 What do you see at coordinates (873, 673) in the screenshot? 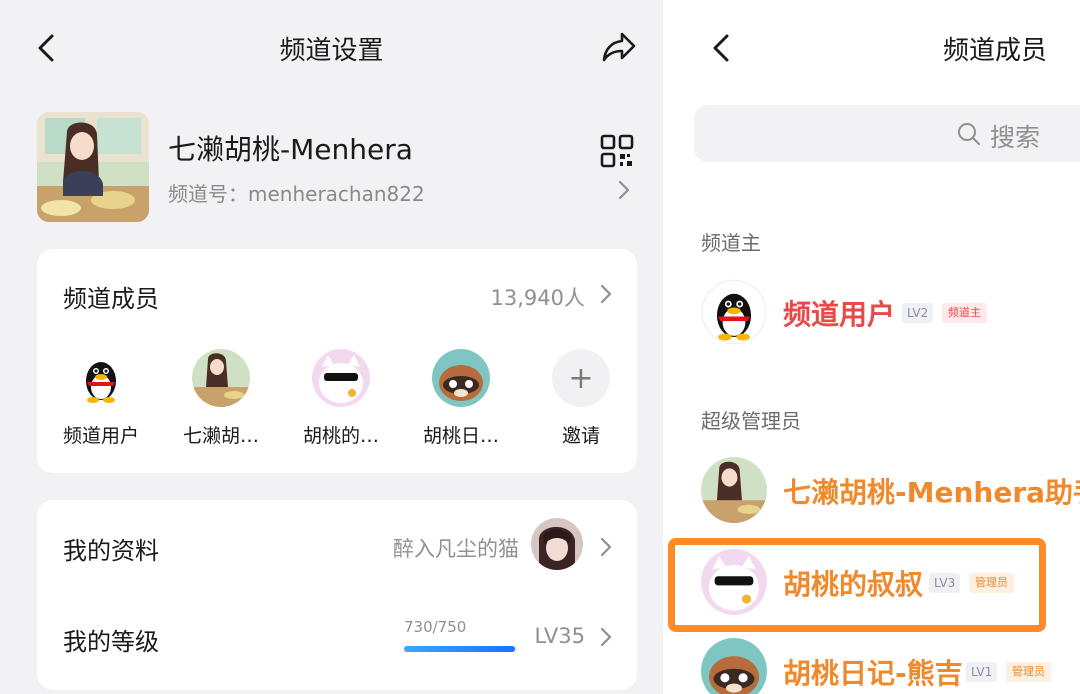
I see `member-name: 胡桃日记-熊吉` at bounding box center [873, 673].